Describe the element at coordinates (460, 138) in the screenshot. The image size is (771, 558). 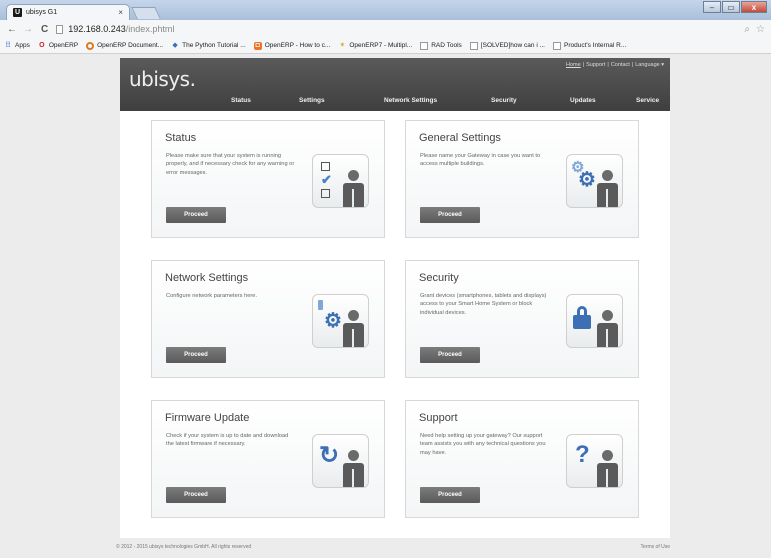
I see `card-title: General Settings` at that location.